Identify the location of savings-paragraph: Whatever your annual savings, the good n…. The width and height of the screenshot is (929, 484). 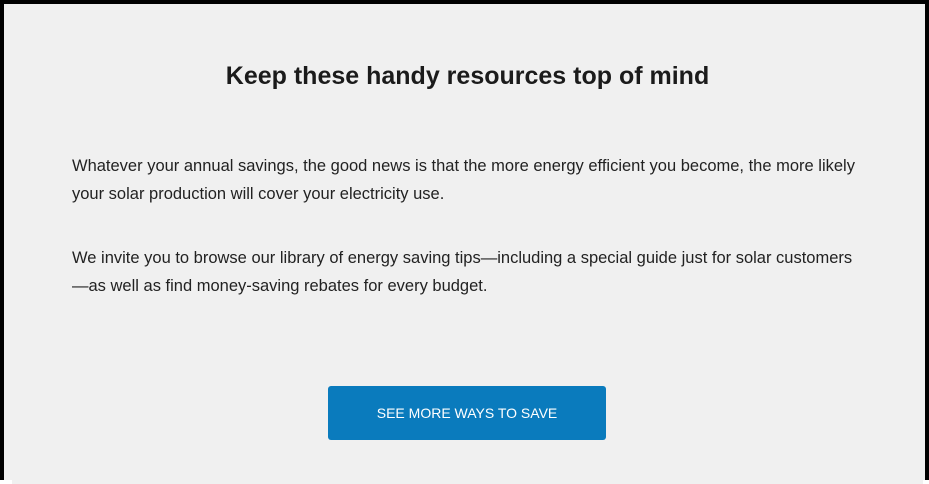
(463, 180).